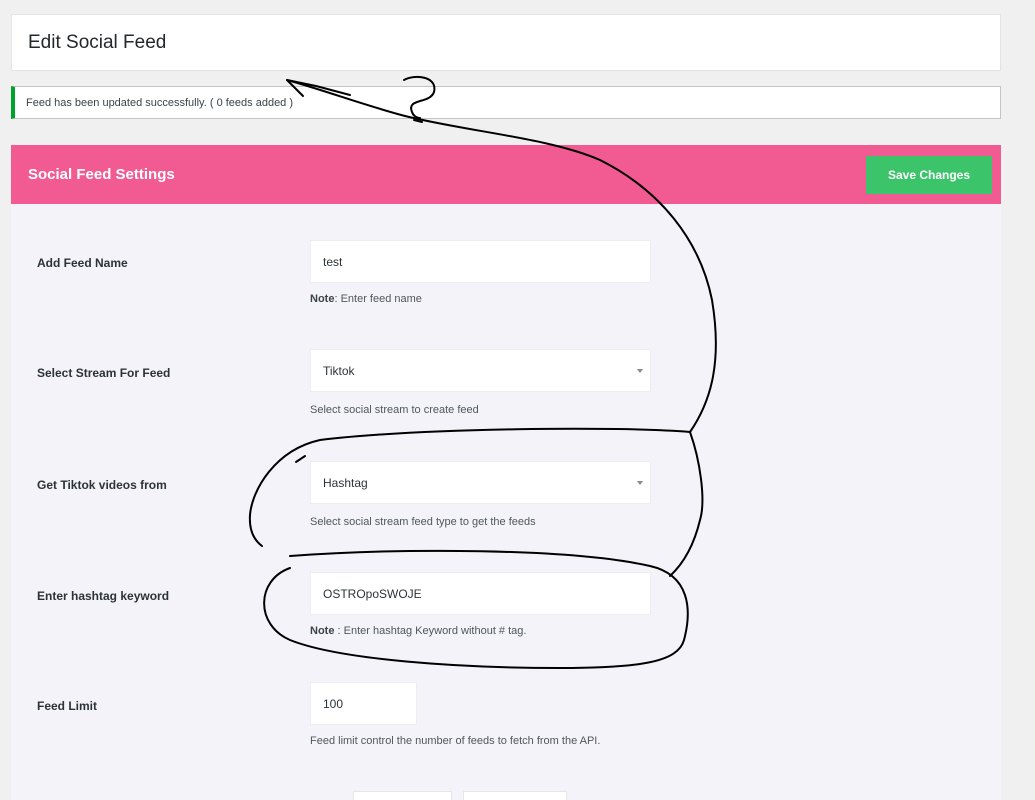 The image size is (1035, 800). Describe the element at coordinates (506, 42) in the screenshot. I see `page-header: Edit Social Feed` at that location.